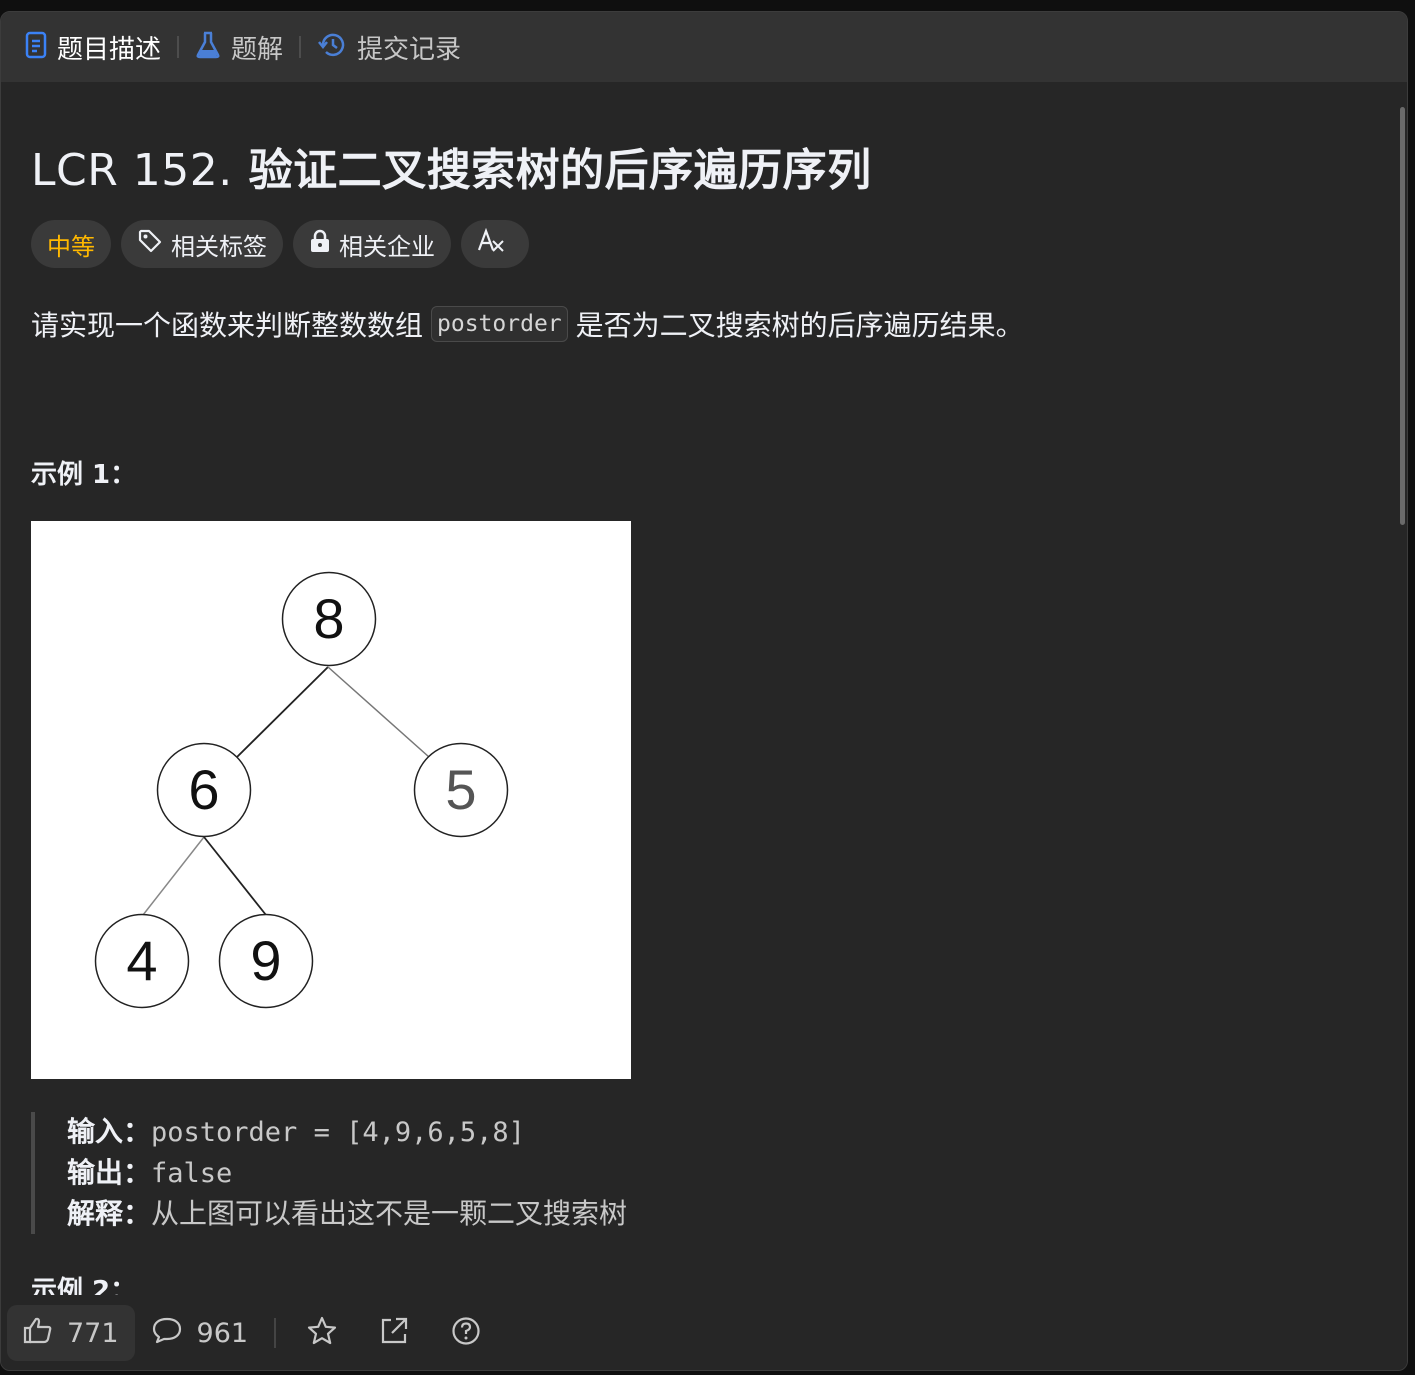  I want to click on tree-node: 4, so click(142, 961).